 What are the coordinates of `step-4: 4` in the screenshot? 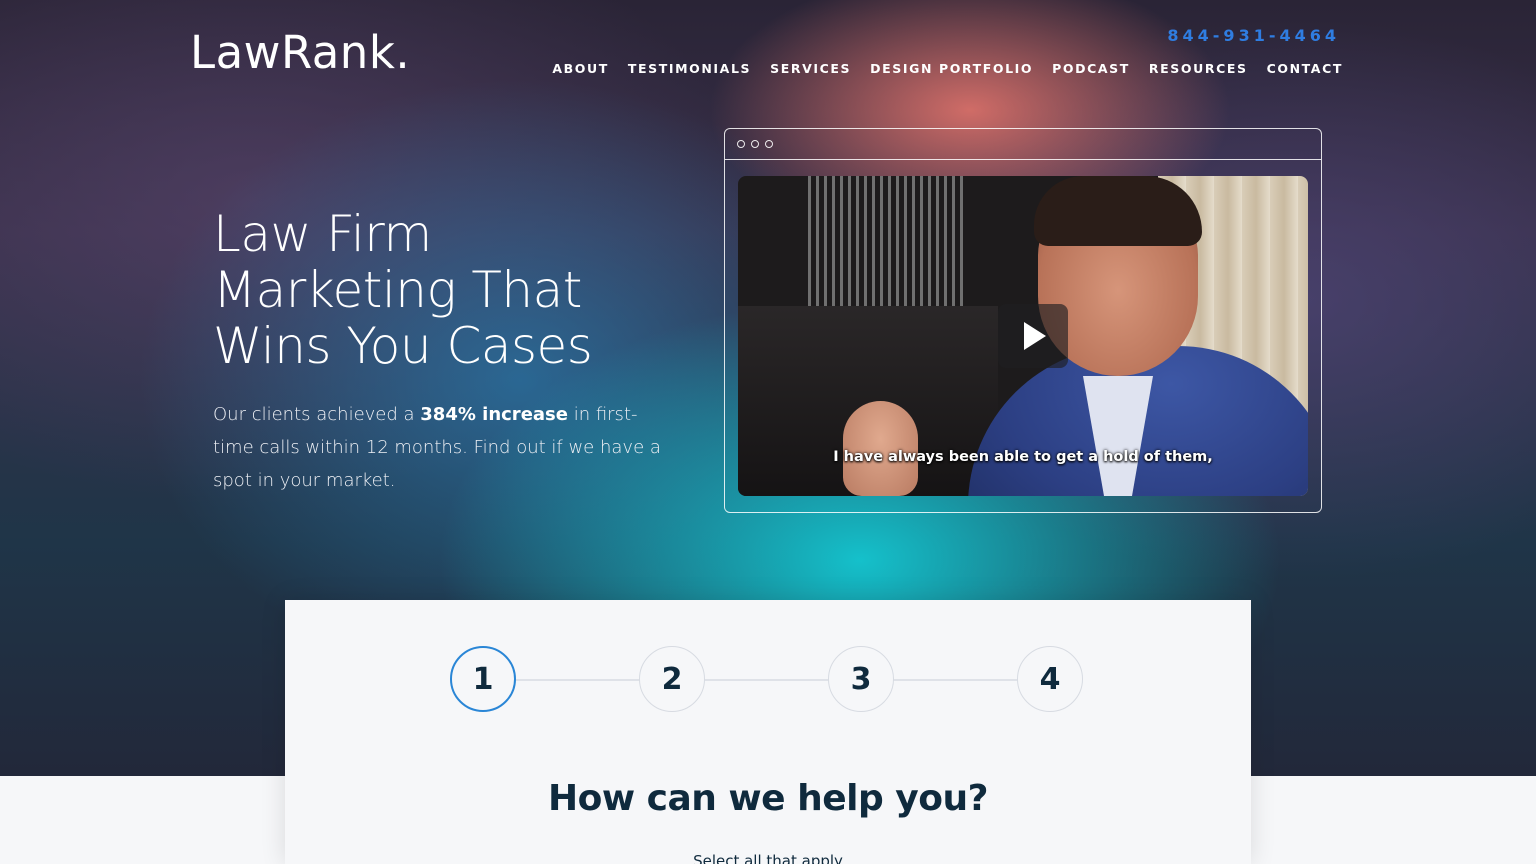 It's located at (1050, 679).